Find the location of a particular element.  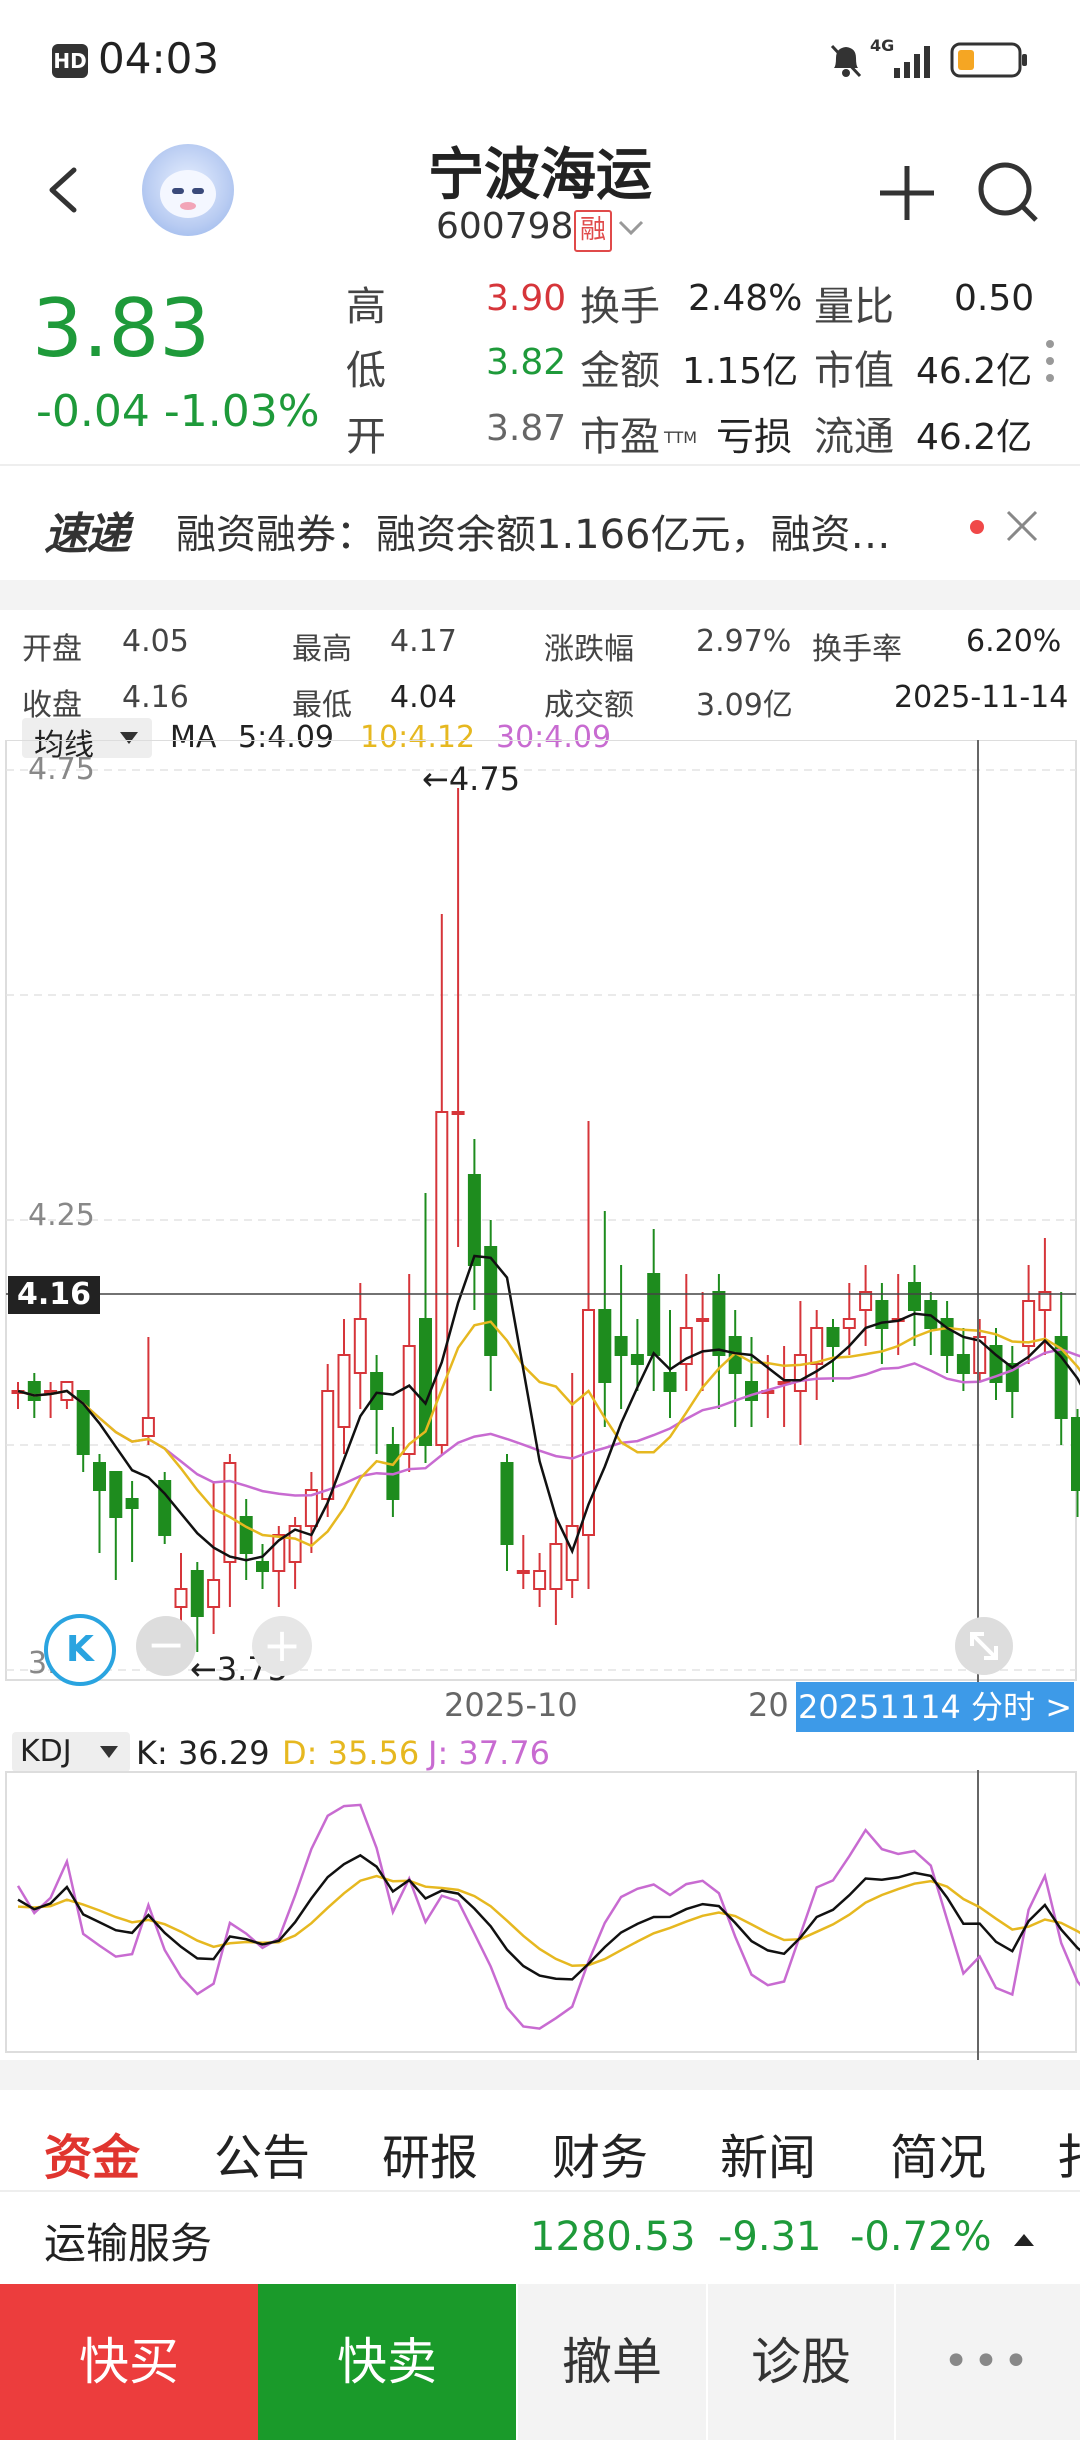

y-tick-top: 4.75 is located at coordinates (61, 769).